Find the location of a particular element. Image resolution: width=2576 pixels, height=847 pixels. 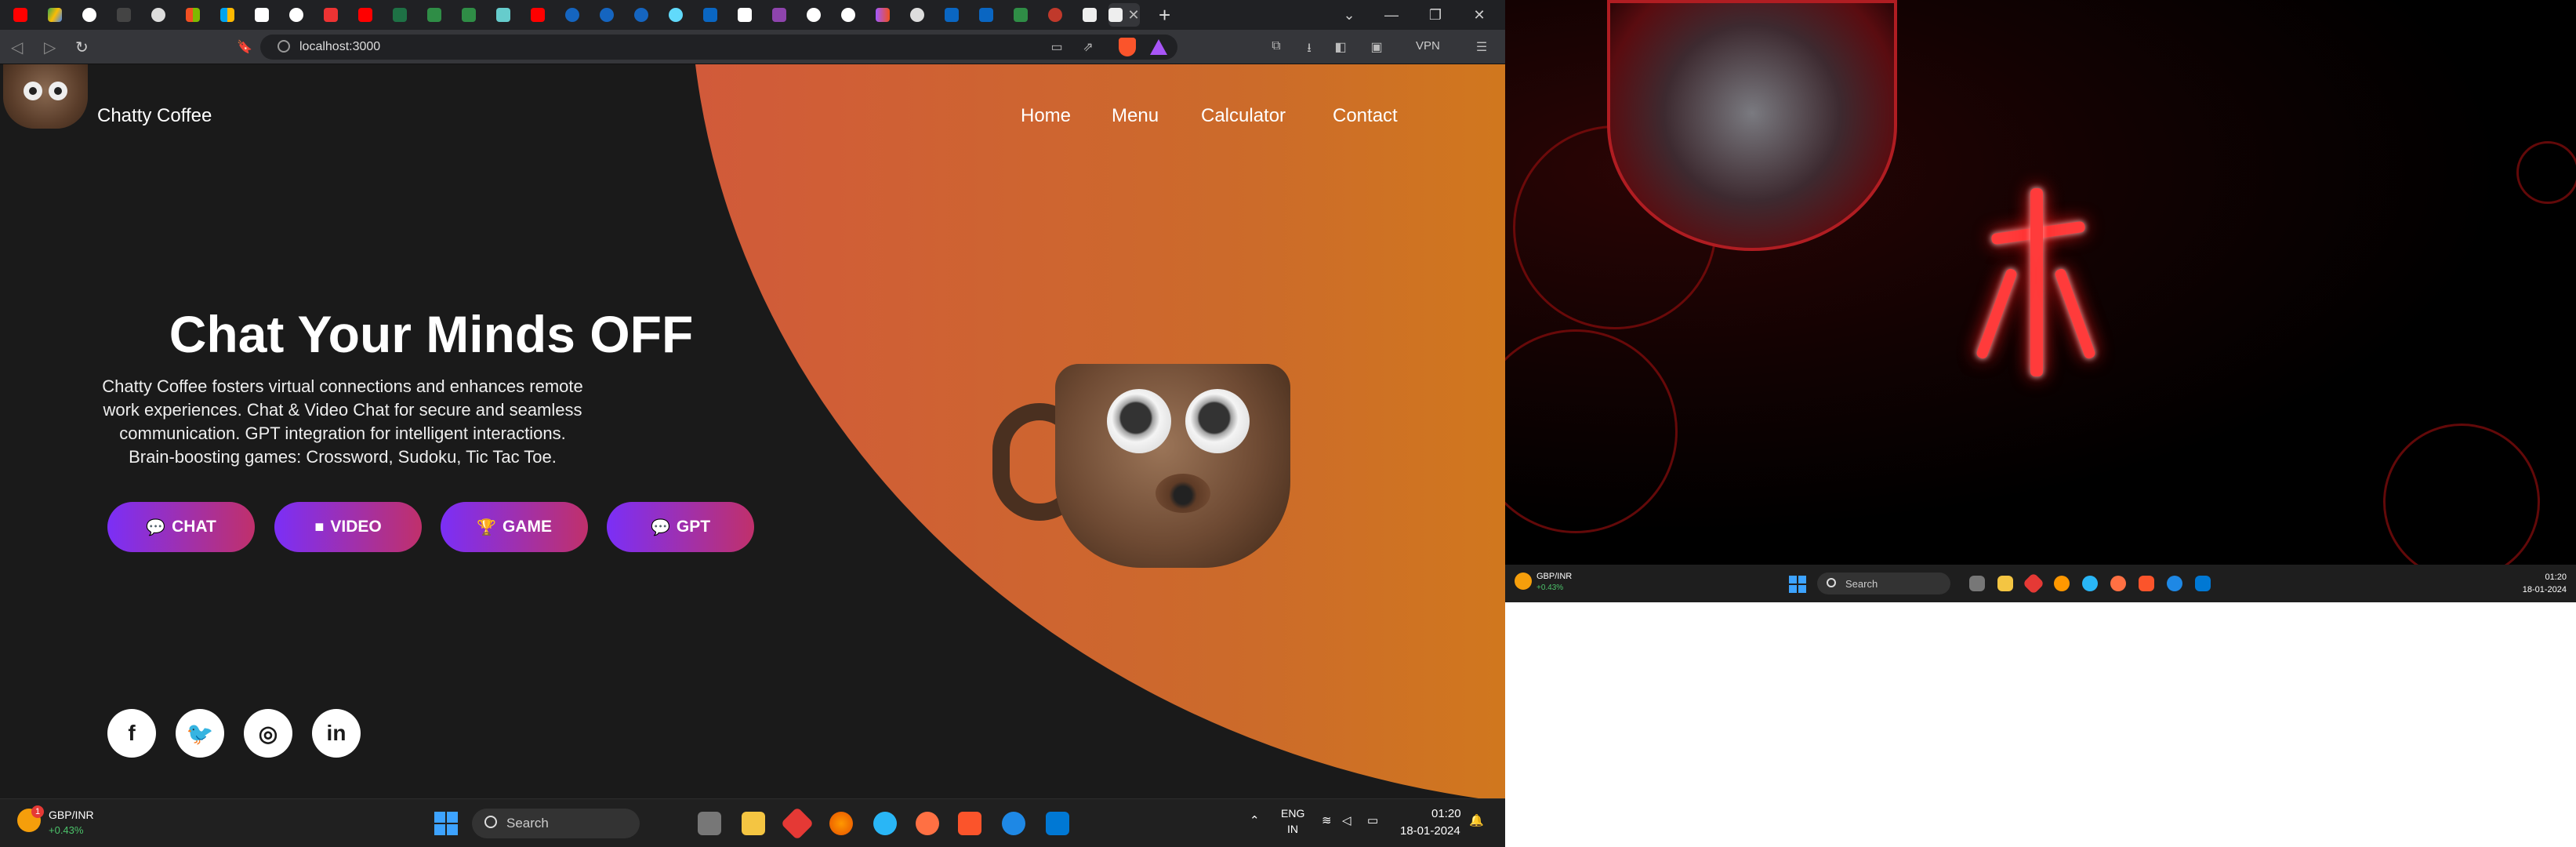

show-hidden-icons: ⌃ is located at coordinates (1255, 820).